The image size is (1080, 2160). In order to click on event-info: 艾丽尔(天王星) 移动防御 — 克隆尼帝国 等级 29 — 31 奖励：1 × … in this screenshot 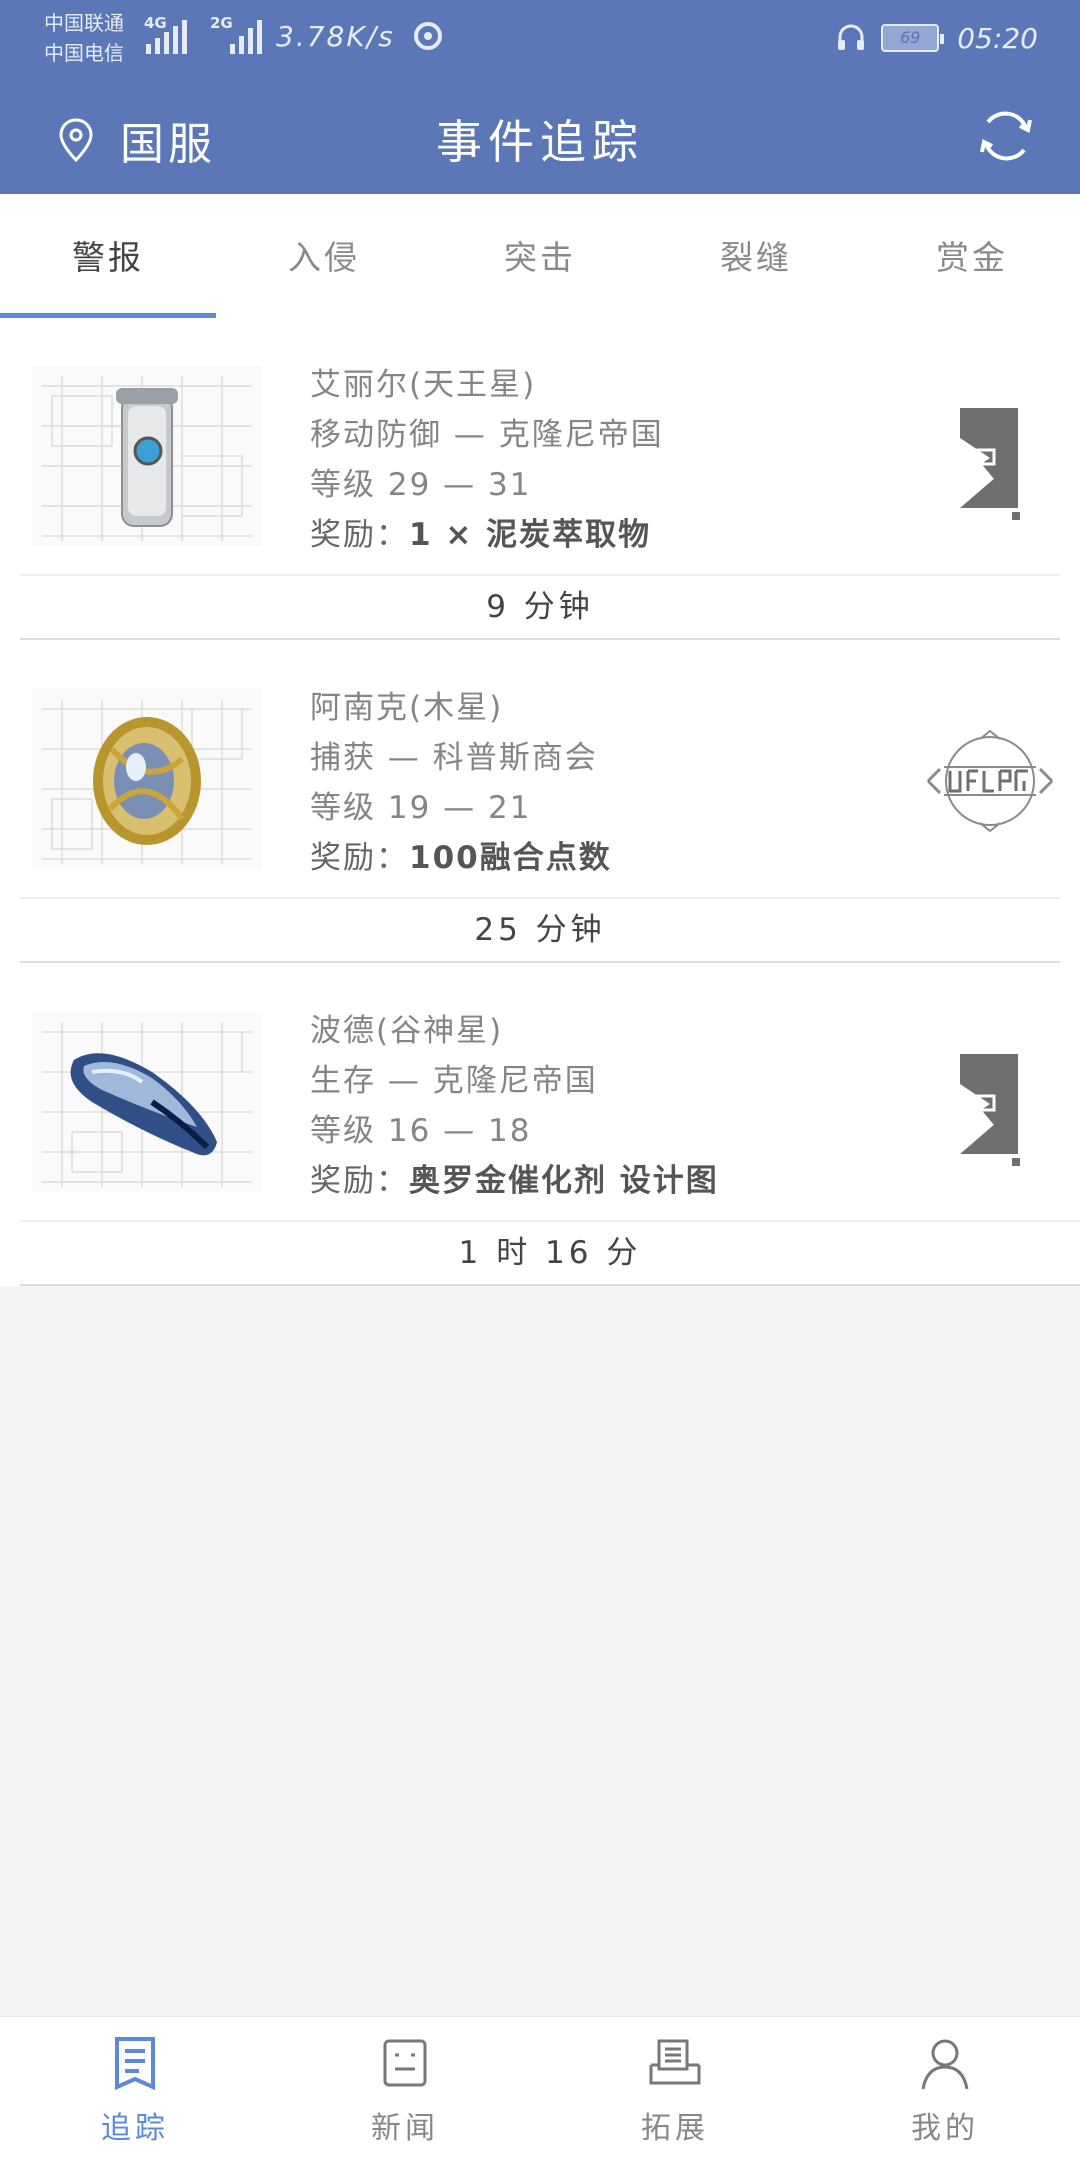, I will do `click(487, 460)`.